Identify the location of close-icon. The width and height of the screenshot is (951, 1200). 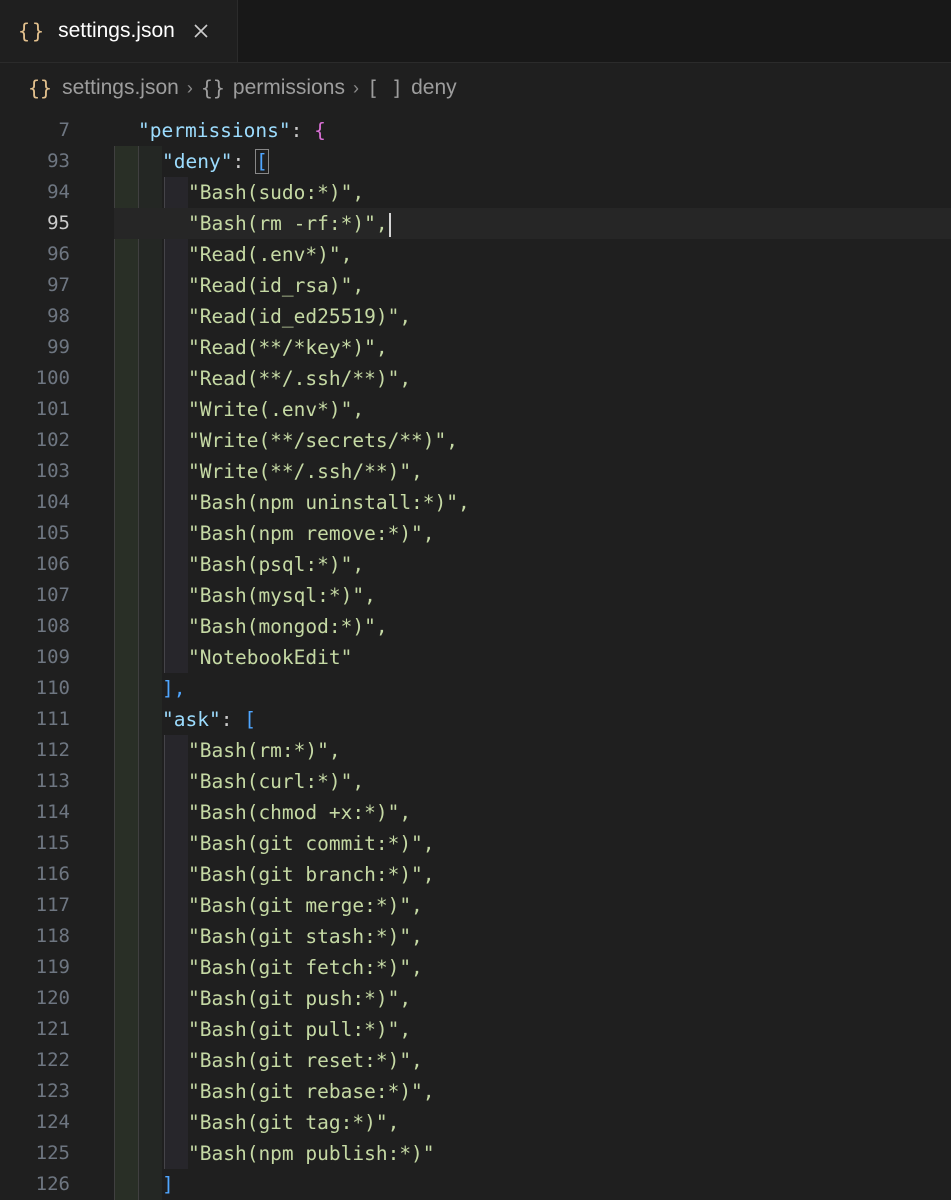
(201, 31).